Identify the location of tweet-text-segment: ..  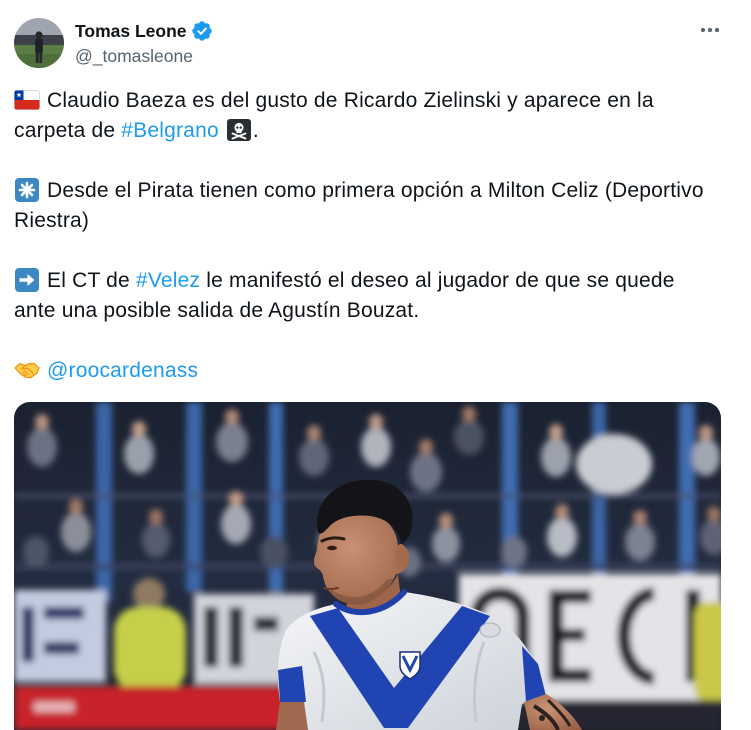
(255, 130).